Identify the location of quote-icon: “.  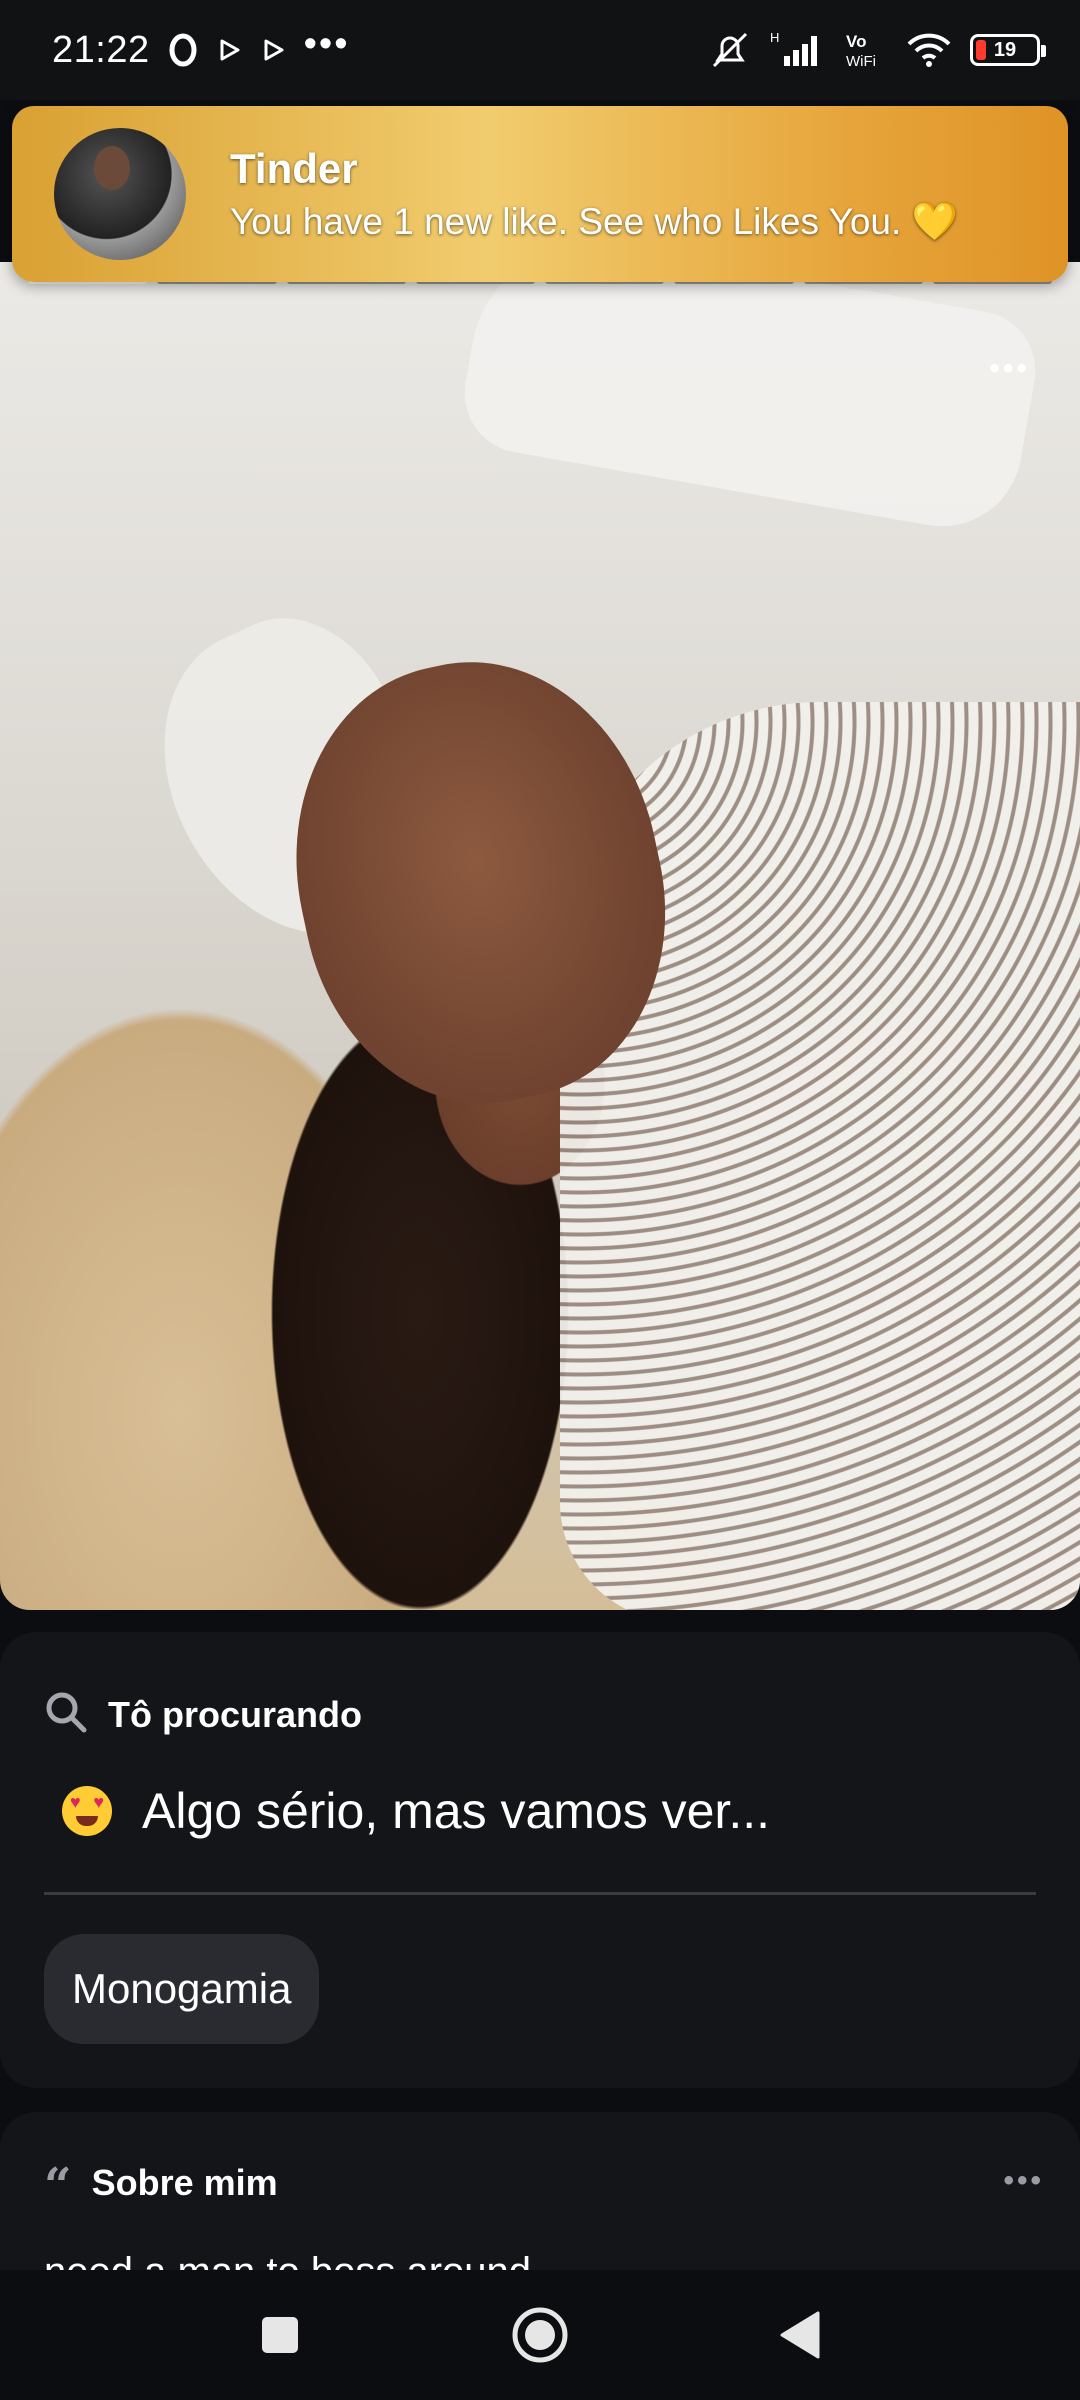
(58, 2186).